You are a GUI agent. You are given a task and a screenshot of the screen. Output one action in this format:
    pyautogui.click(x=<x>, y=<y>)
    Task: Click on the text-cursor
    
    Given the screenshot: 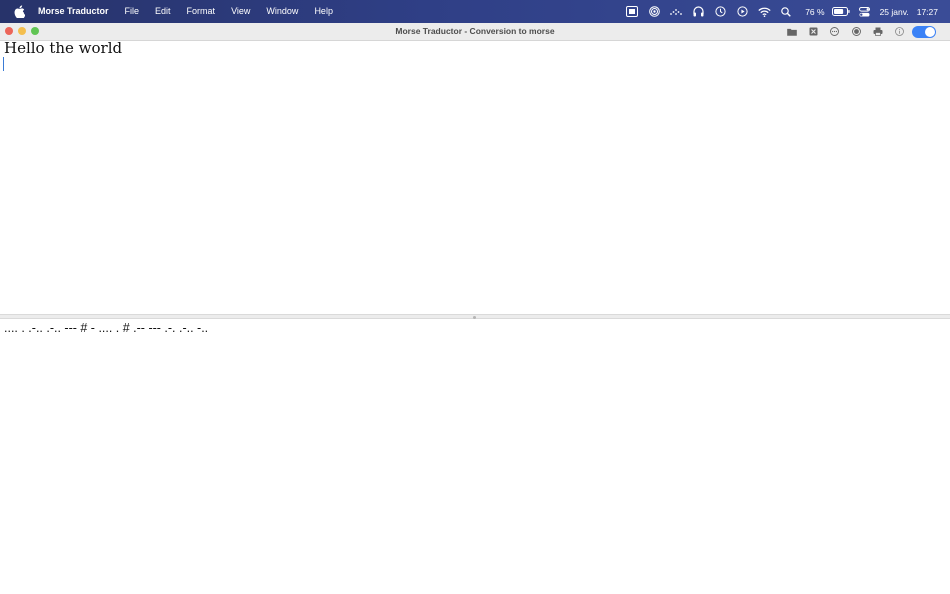 What is the action you would take?
    pyautogui.click(x=3, y=64)
    